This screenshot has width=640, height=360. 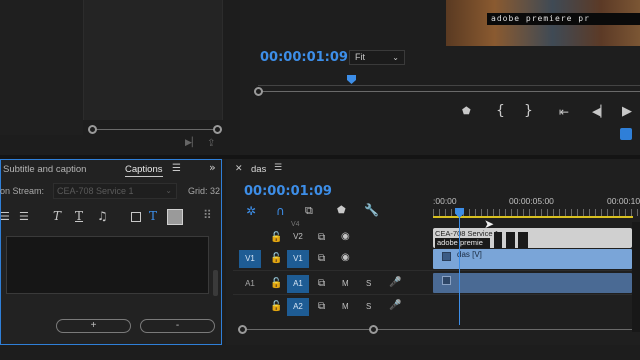 I want to click on a1-source-patch: A1, so click(x=250, y=283).